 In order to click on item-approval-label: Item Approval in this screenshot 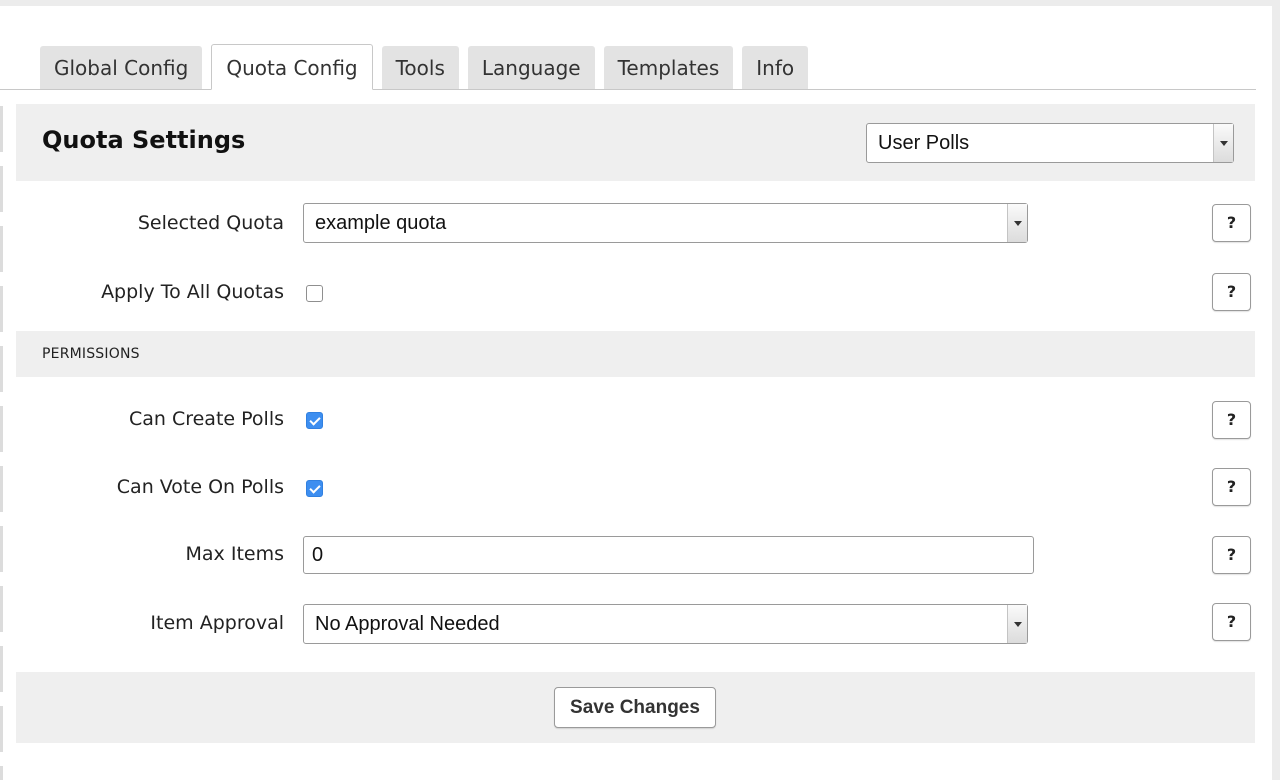, I will do `click(217, 623)`.